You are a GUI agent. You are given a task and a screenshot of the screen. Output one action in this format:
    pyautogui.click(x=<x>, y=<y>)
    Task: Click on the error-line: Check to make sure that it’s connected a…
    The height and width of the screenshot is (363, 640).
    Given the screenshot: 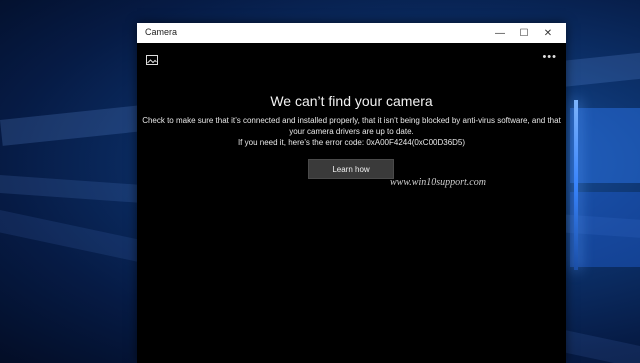 What is the action you would take?
    pyautogui.click(x=351, y=120)
    